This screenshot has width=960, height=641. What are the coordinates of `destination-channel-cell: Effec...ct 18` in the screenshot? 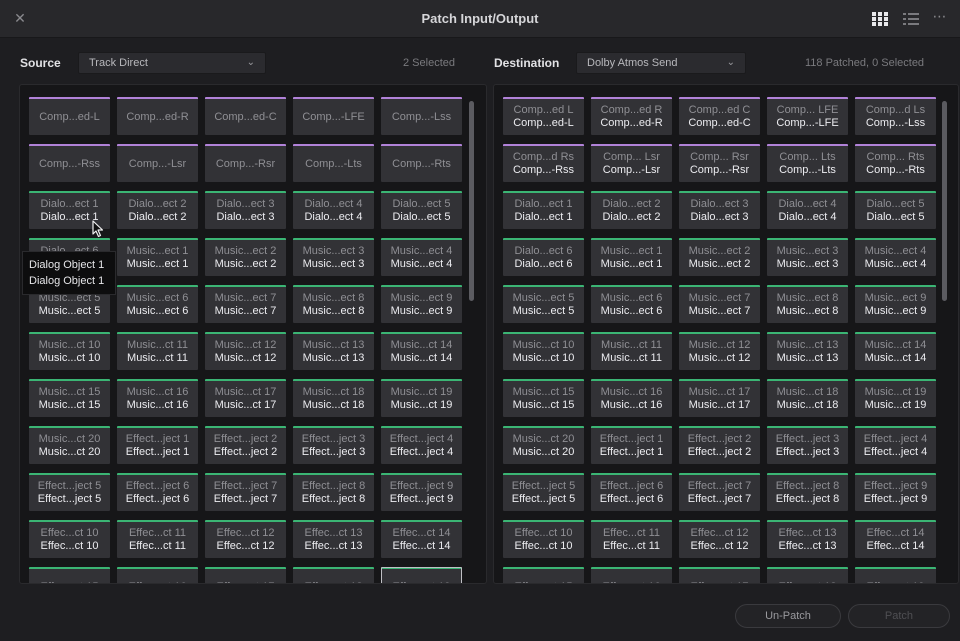 It's located at (807, 575).